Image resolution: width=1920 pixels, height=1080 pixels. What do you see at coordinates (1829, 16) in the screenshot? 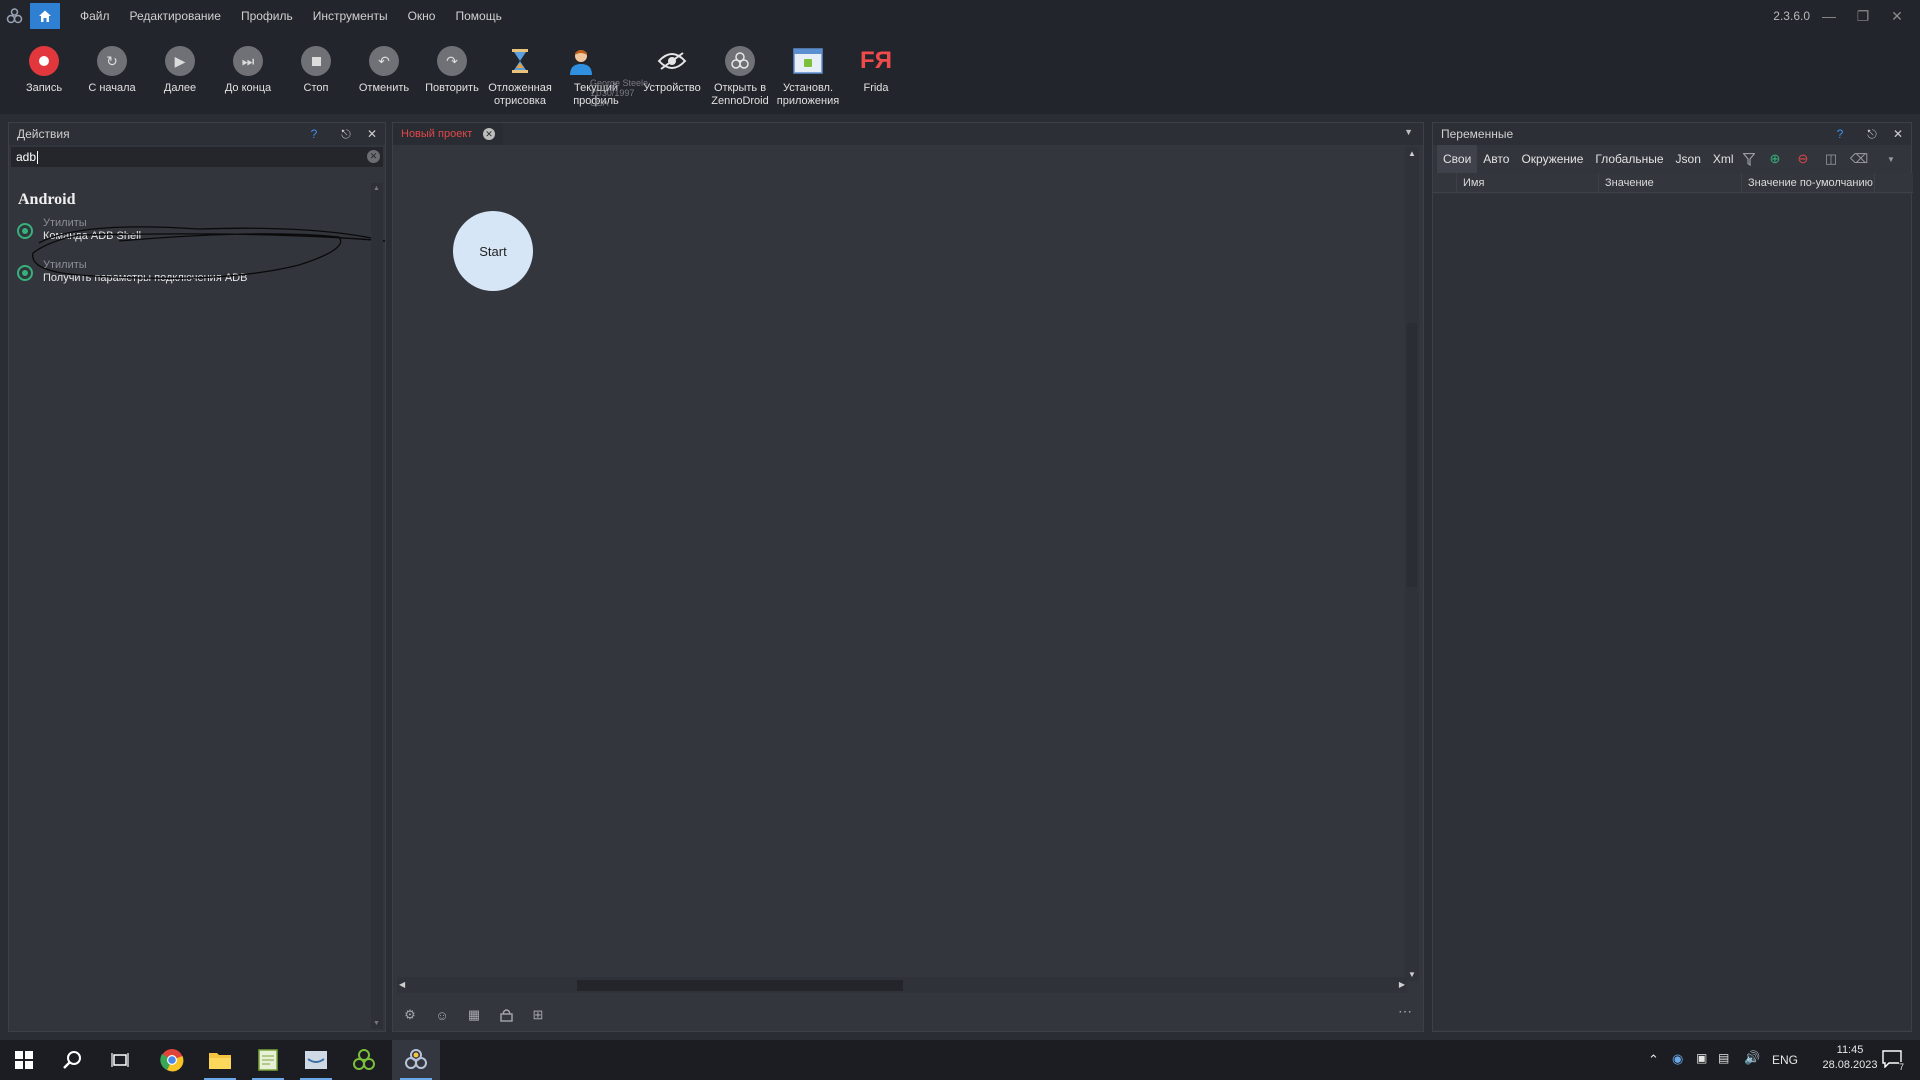
I see `minimize-button: —` at bounding box center [1829, 16].